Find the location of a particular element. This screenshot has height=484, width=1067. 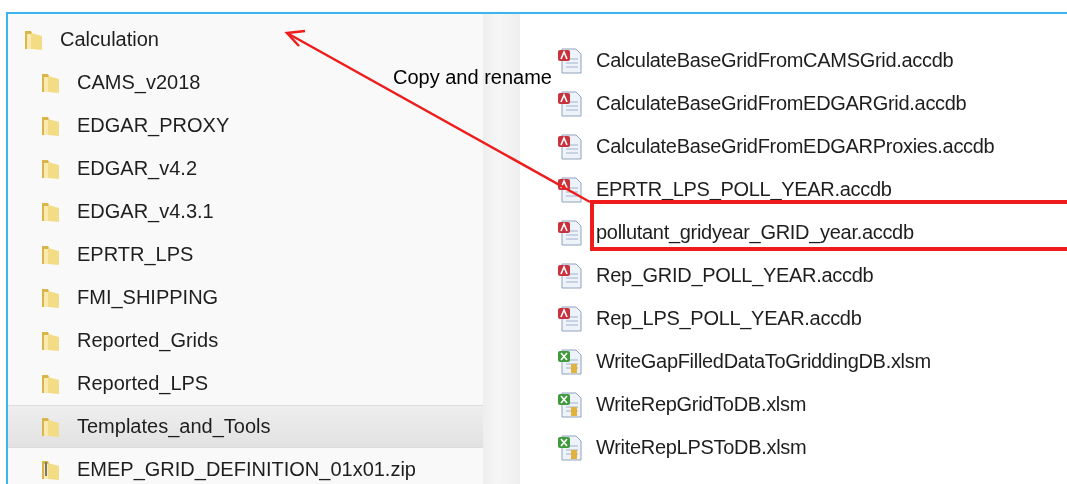

tree-item: EDGAR_v4.3.1 is located at coordinates (115, 211).